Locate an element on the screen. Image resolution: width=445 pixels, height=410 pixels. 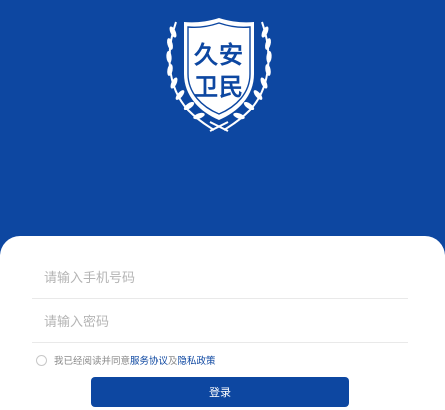
password-input is located at coordinates (224, 322).